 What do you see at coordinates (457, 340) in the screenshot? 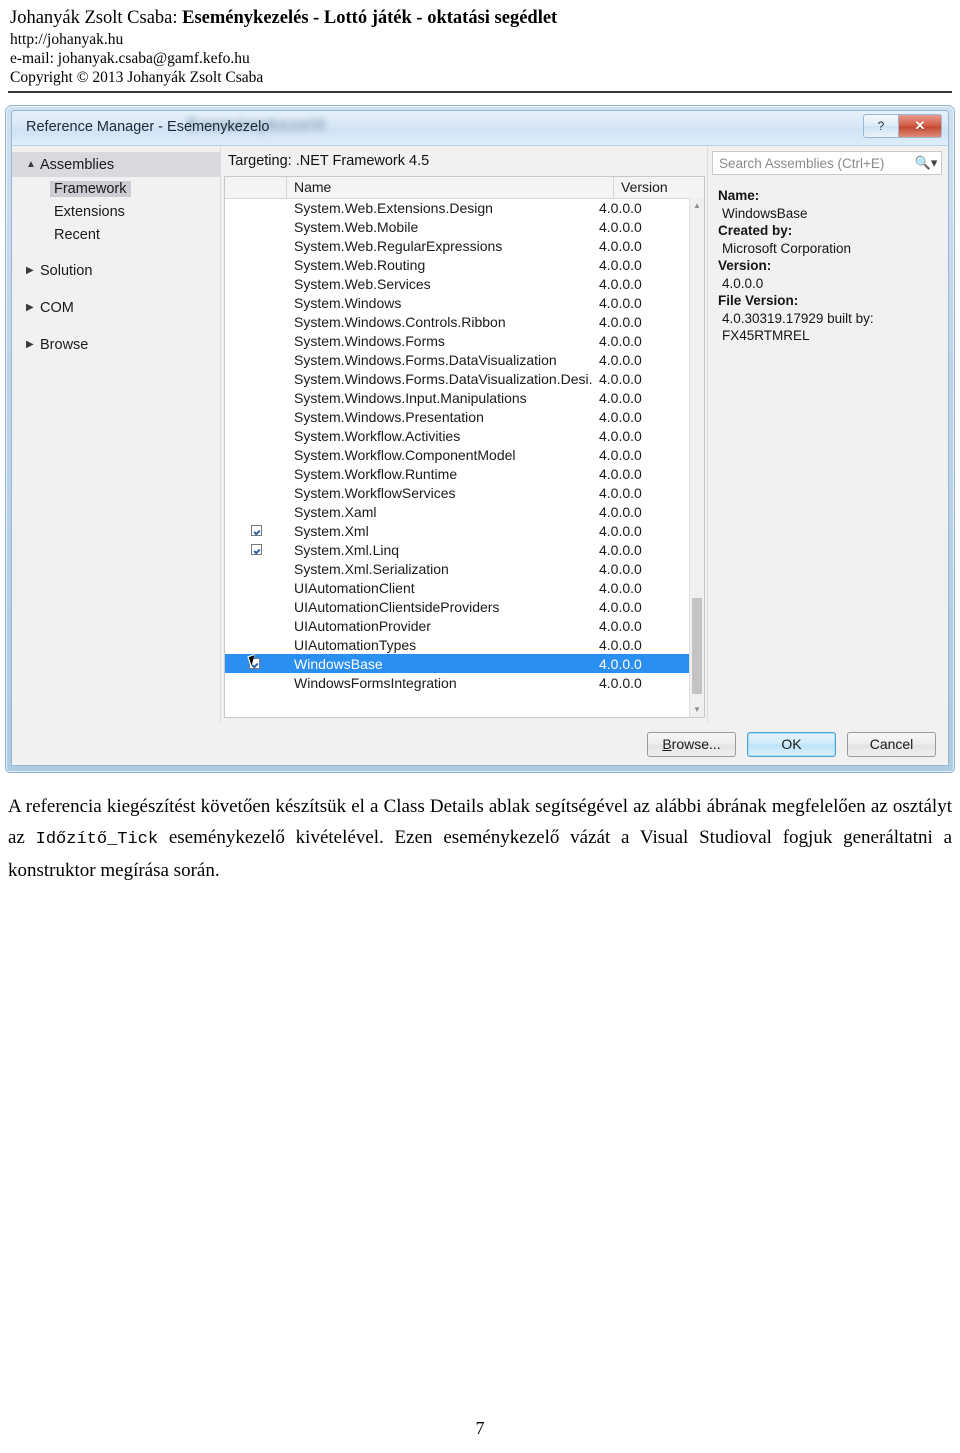
I see `table-row: System.Windows.Forms 4.0.0.0` at bounding box center [457, 340].